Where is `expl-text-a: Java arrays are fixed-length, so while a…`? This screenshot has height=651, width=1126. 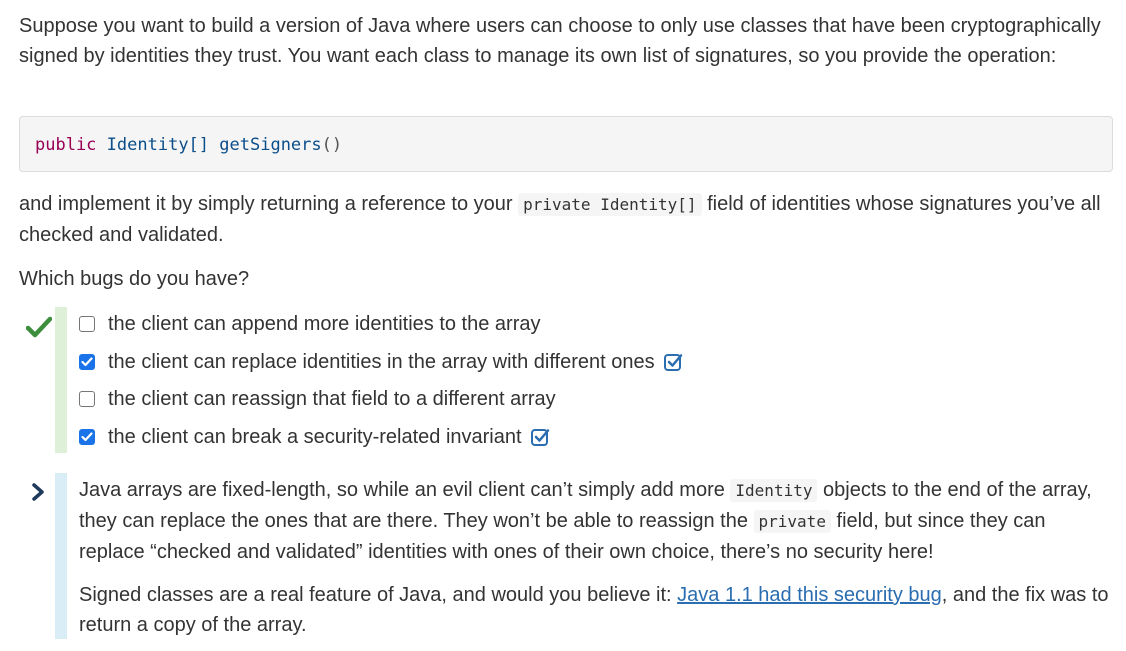
expl-text-a: Java arrays are fixed-length, so while a… is located at coordinates (405, 490).